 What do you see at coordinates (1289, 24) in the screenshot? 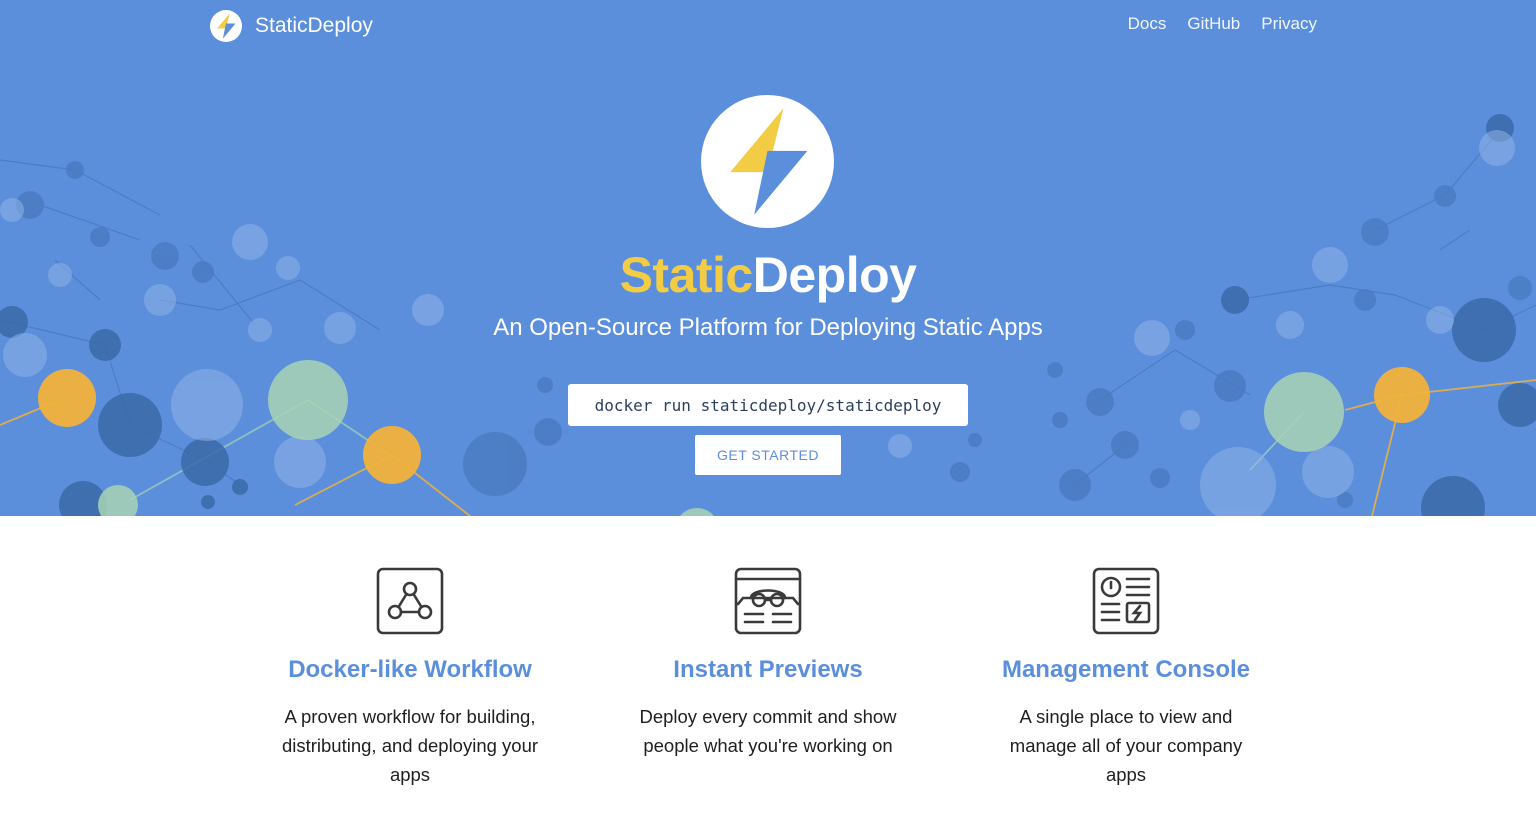
I see `nav-link-privacy: Privacy` at bounding box center [1289, 24].